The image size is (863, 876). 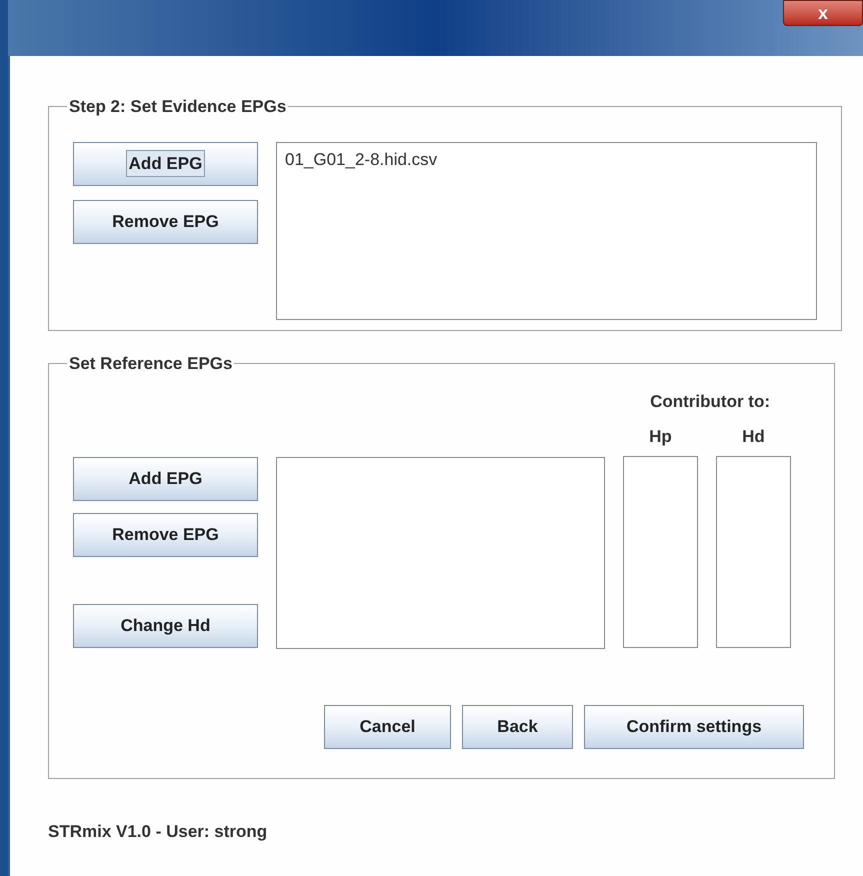 I want to click on group-title: Set Reference EPGs, so click(x=151, y=364).